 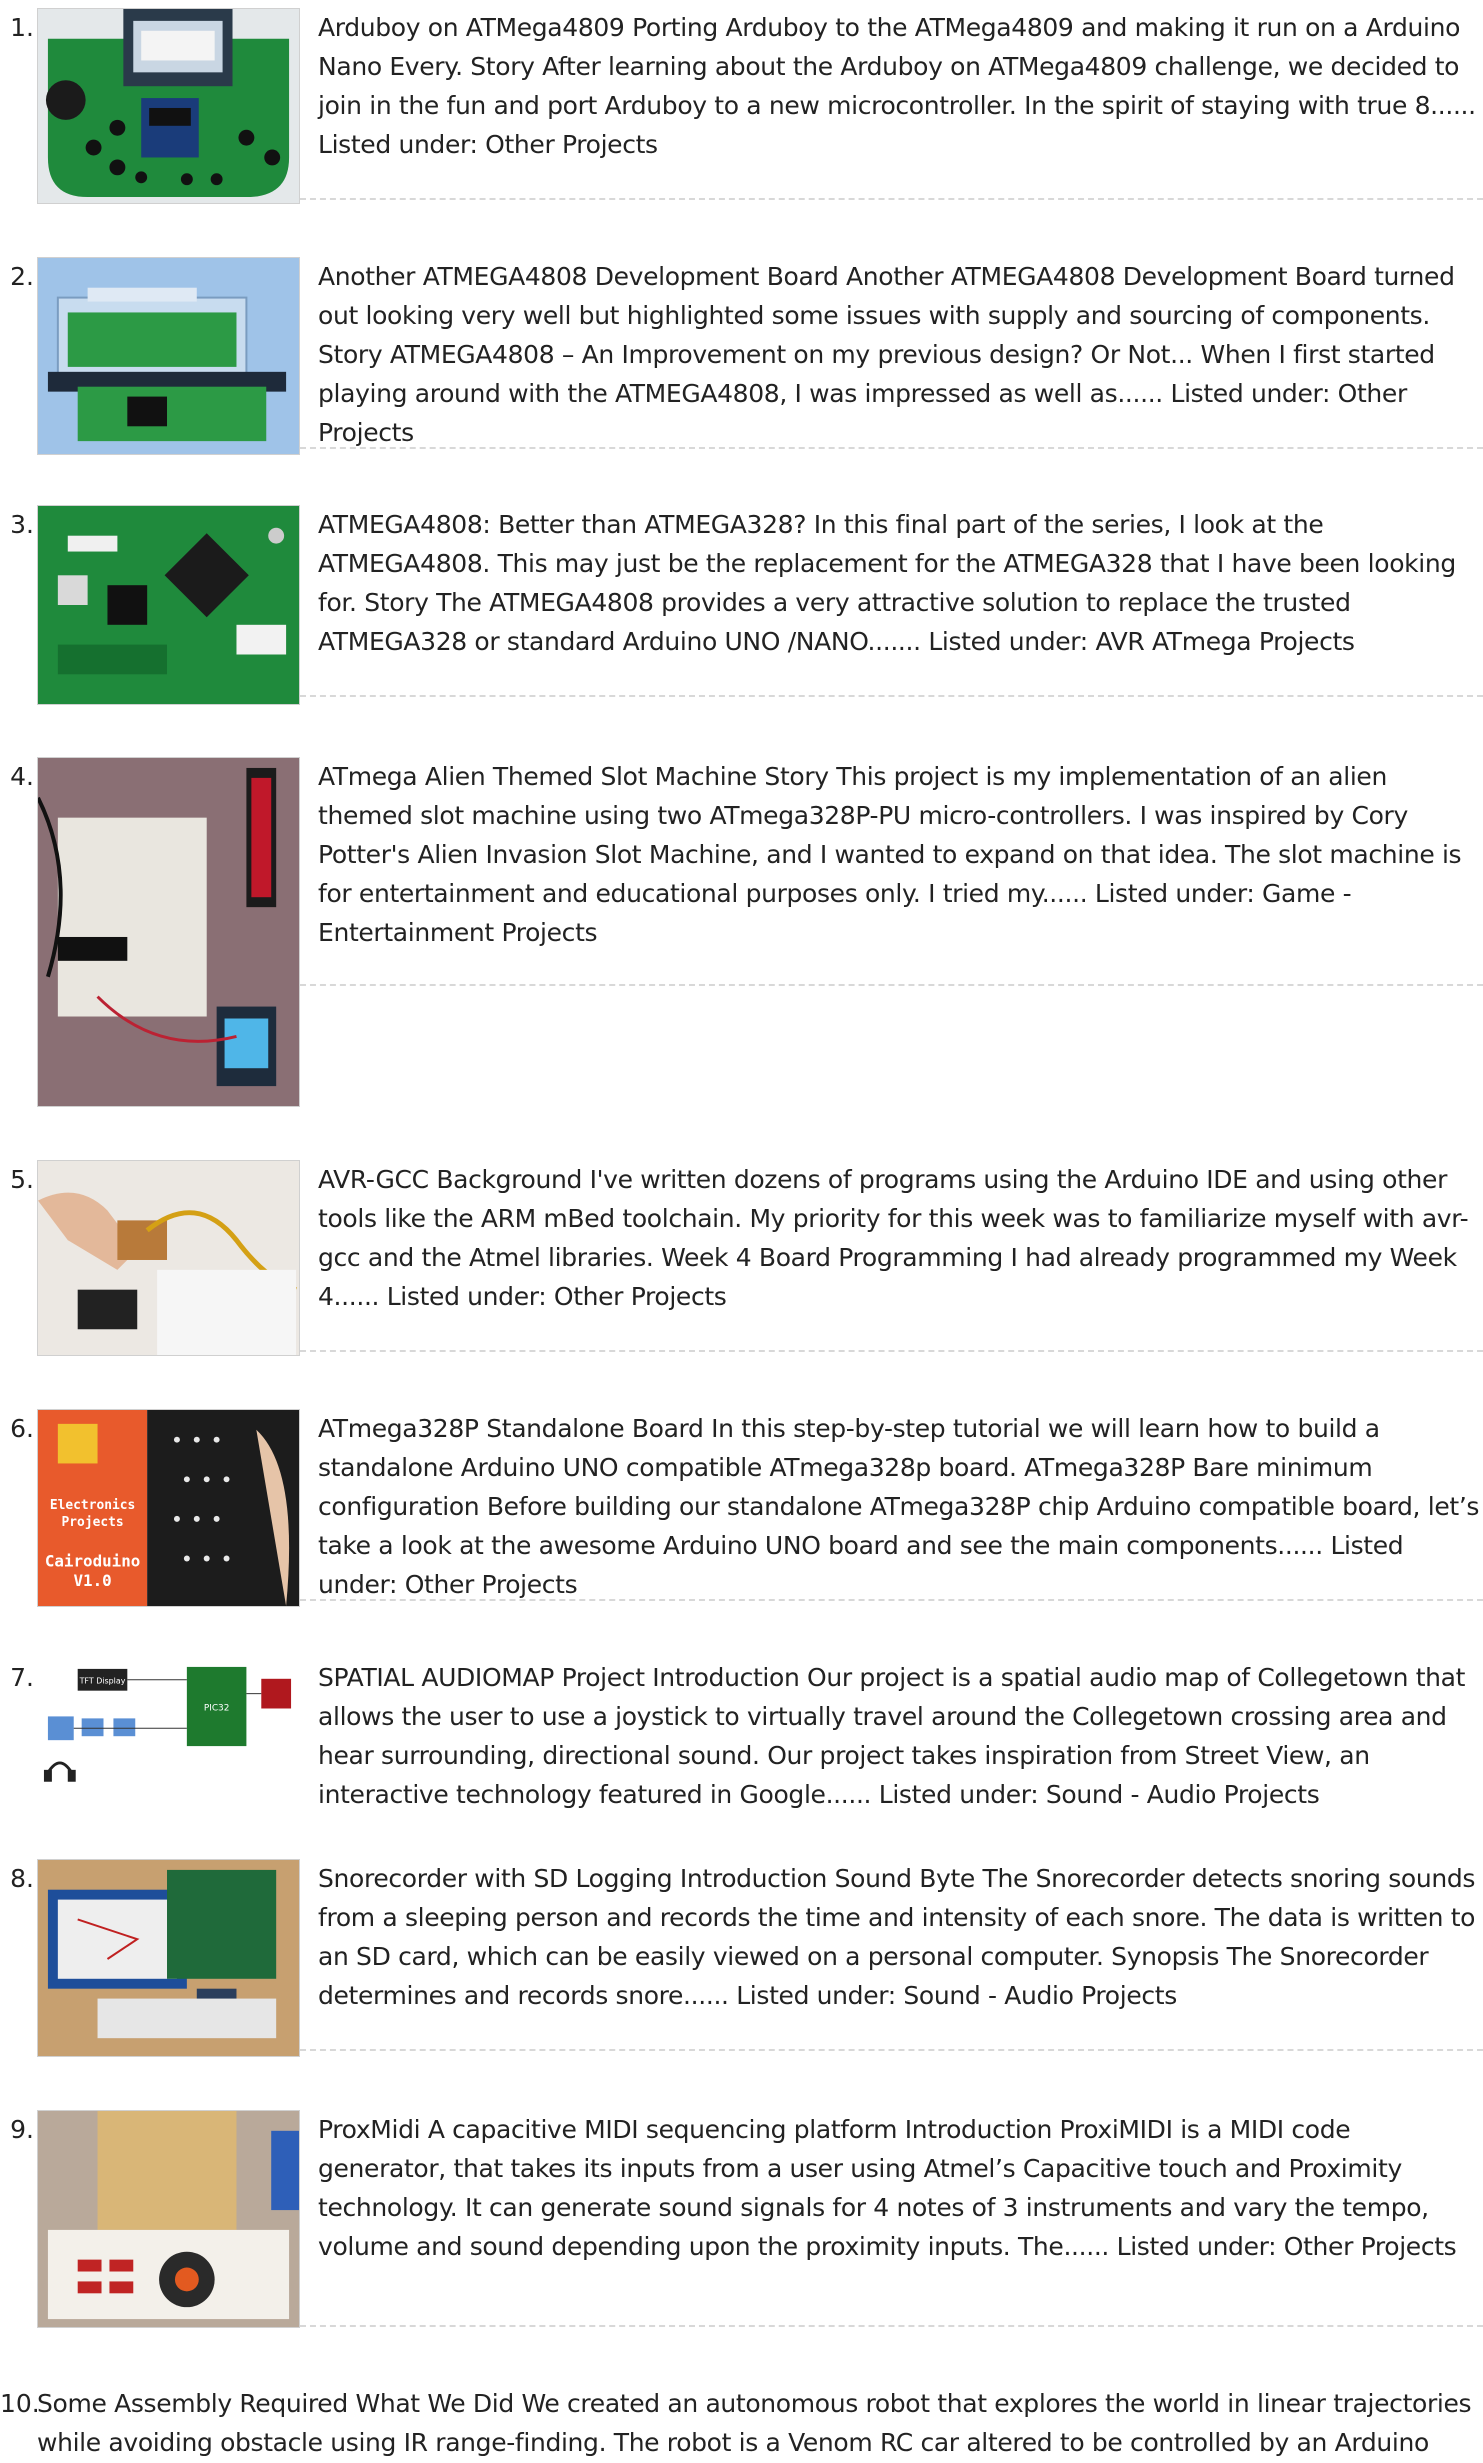 I want to click on thumb-title-line1: Electronics, so click(x=92, y=1505).